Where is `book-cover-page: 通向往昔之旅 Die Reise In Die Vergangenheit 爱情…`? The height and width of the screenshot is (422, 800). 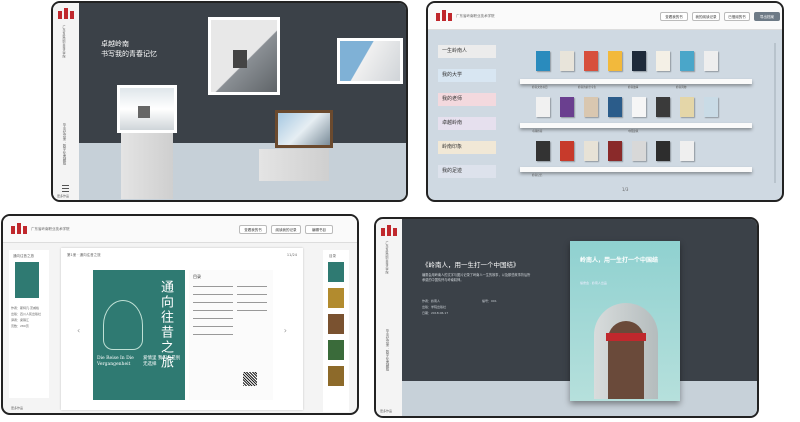
book-cover-page: 通向往昔之旅 Die Reise In Die Vergangenheit 爱情… is located at coordinates (139, 335).